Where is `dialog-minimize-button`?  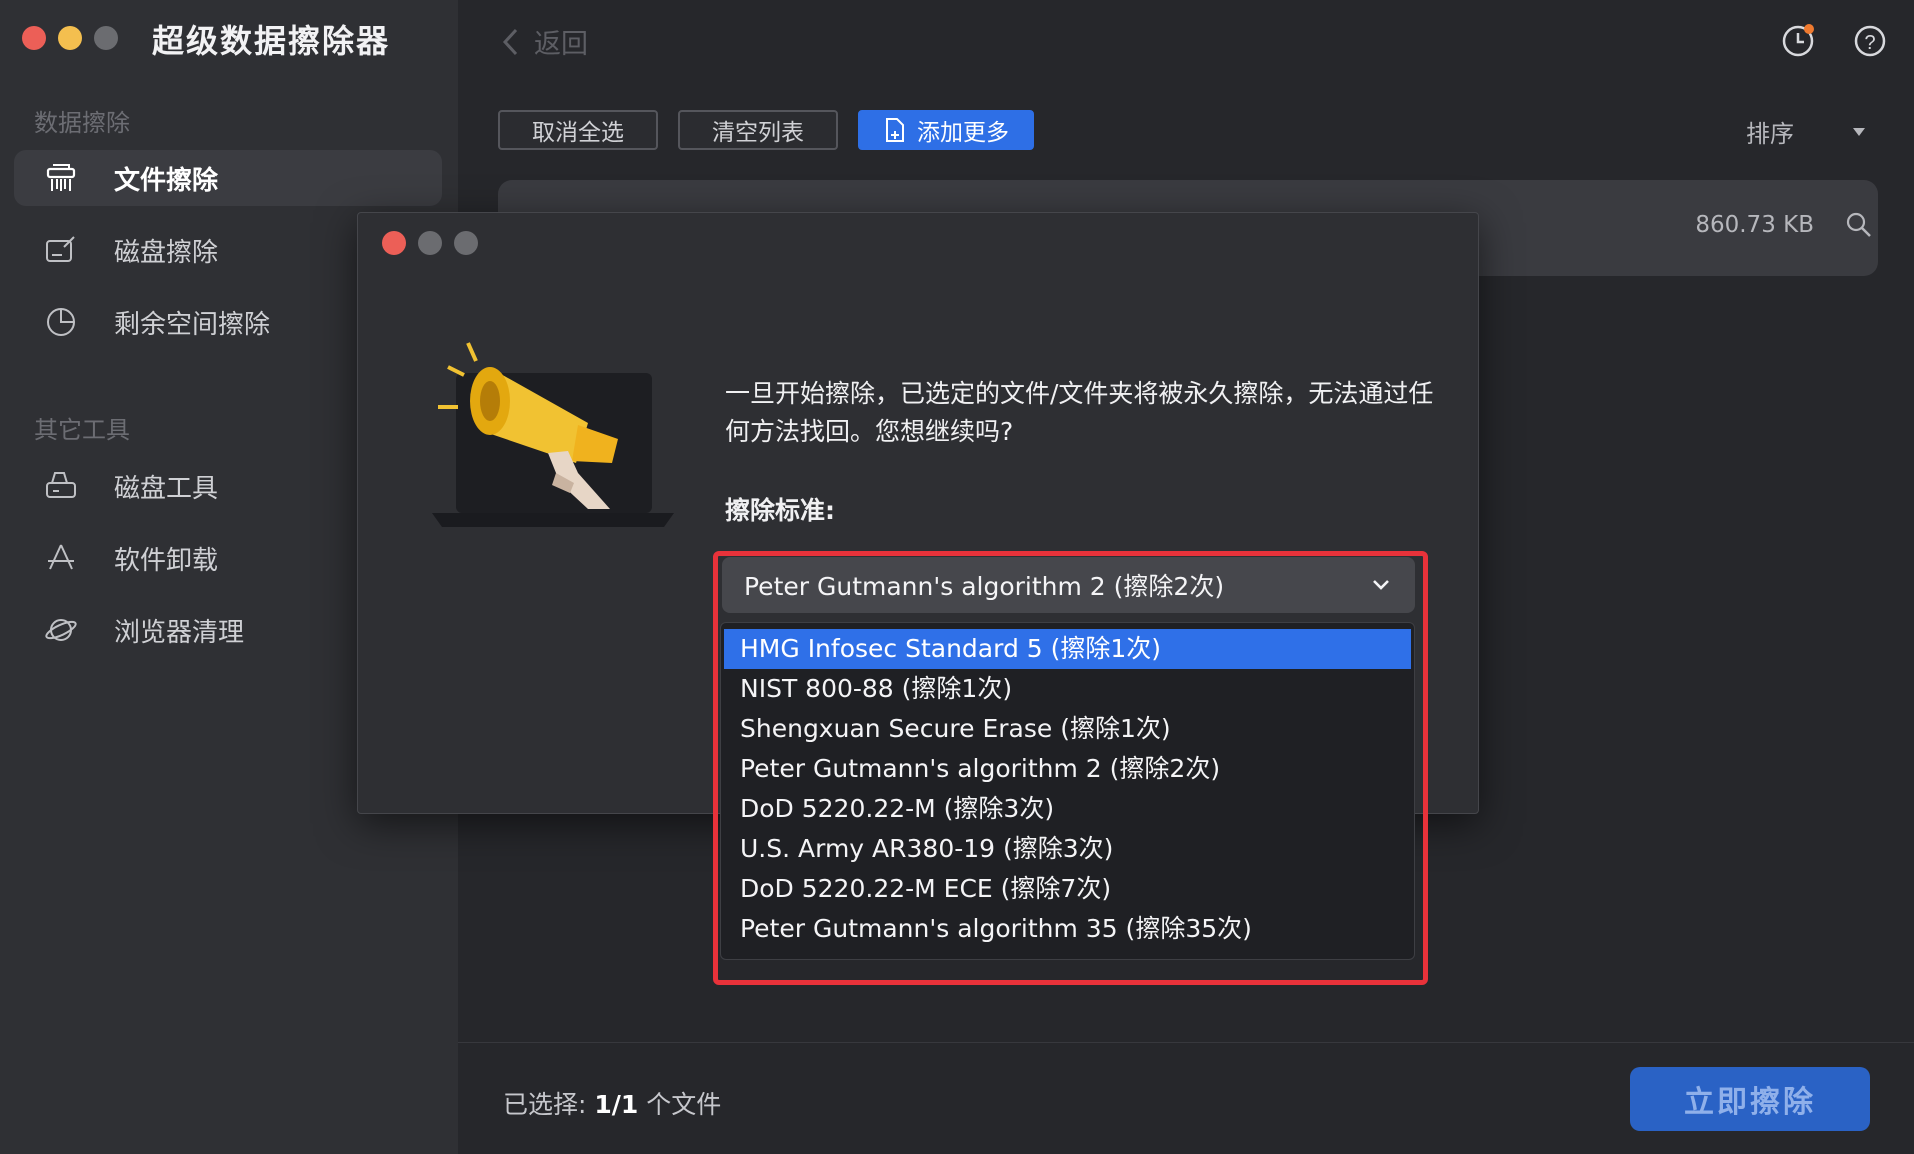 dialog-minimize-button is located at coordinates (430, 243).